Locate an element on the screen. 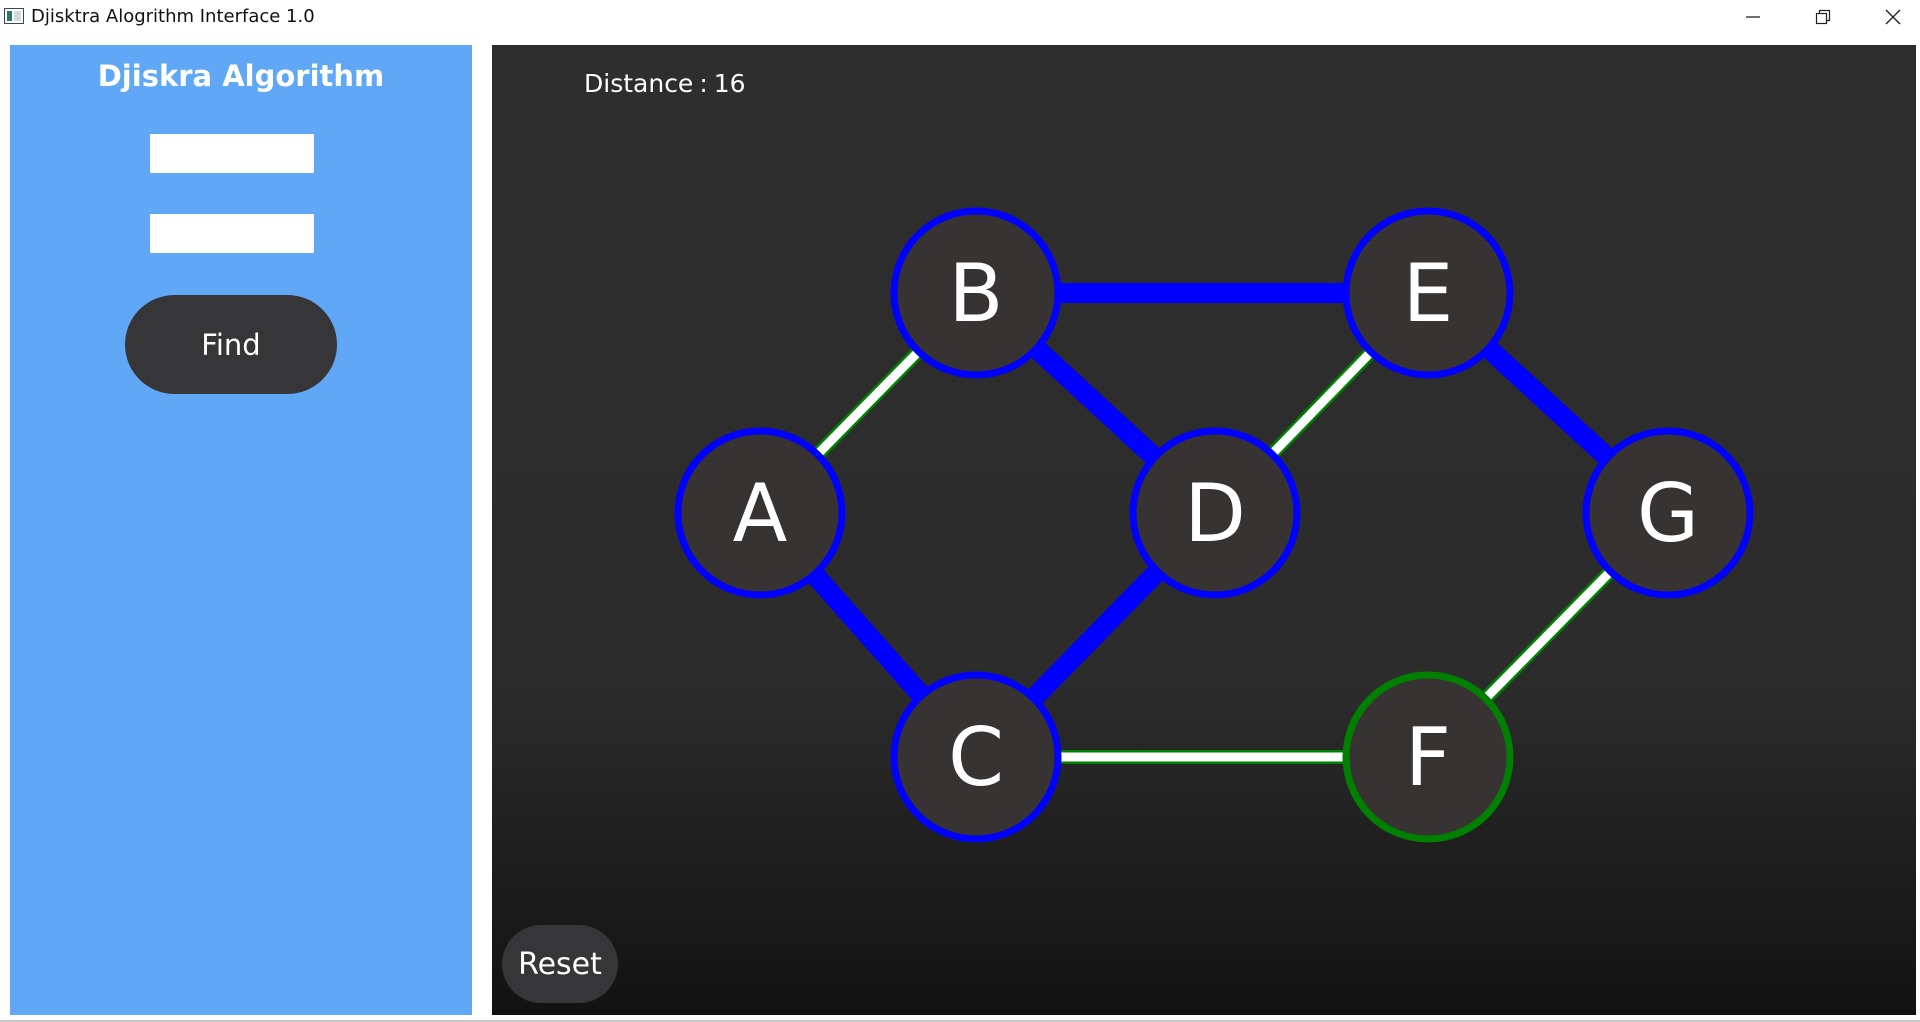 The image size is (1920, 1022). node-g: G is located at coordinates (1668, 513).